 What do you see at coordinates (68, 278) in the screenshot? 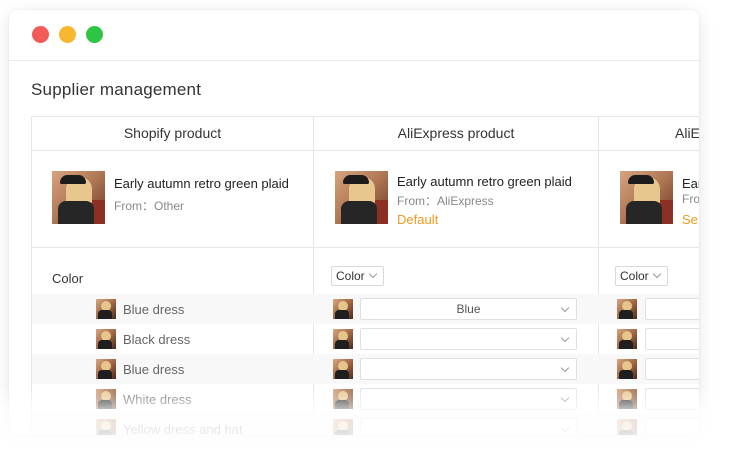
I see `attribute-label: Color` at bounding box center [68, 278].